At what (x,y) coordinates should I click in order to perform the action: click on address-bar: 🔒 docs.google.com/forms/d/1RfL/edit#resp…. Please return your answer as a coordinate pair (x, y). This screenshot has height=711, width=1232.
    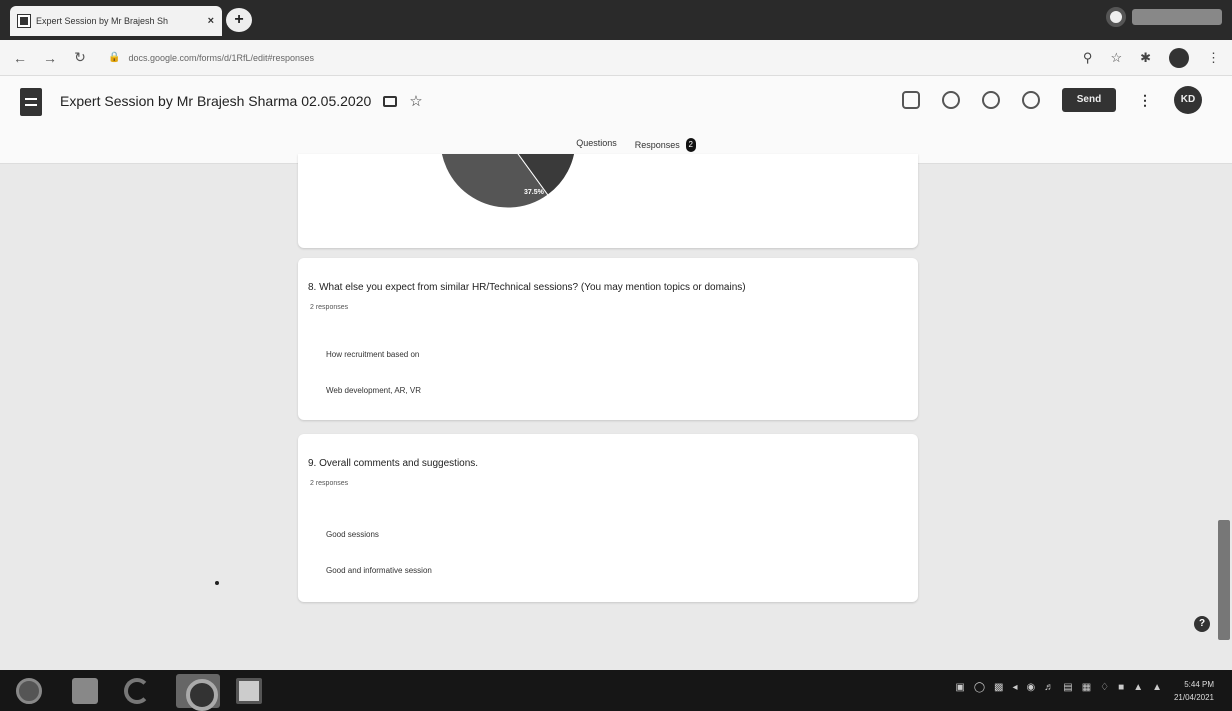
    Looking at the image, I should click on (585, 58).